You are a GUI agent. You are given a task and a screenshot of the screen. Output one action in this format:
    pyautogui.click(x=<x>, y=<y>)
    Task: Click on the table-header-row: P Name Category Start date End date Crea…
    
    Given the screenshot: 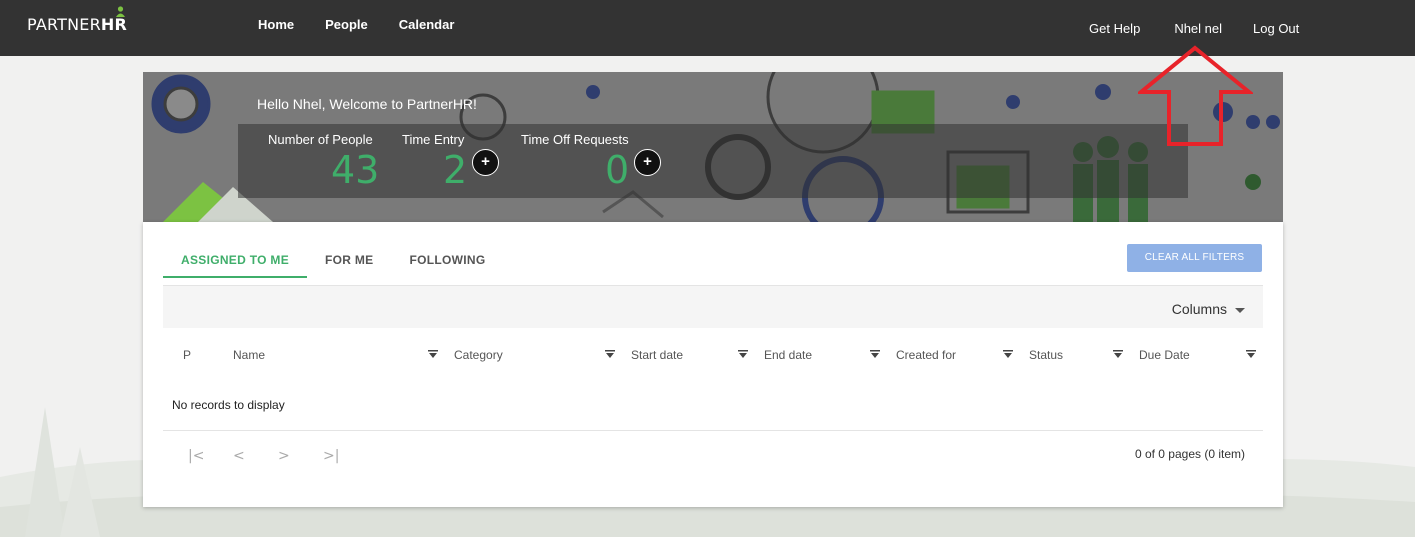 What is the action you would take?
    pyautogui.click(x=713, y=354)
    